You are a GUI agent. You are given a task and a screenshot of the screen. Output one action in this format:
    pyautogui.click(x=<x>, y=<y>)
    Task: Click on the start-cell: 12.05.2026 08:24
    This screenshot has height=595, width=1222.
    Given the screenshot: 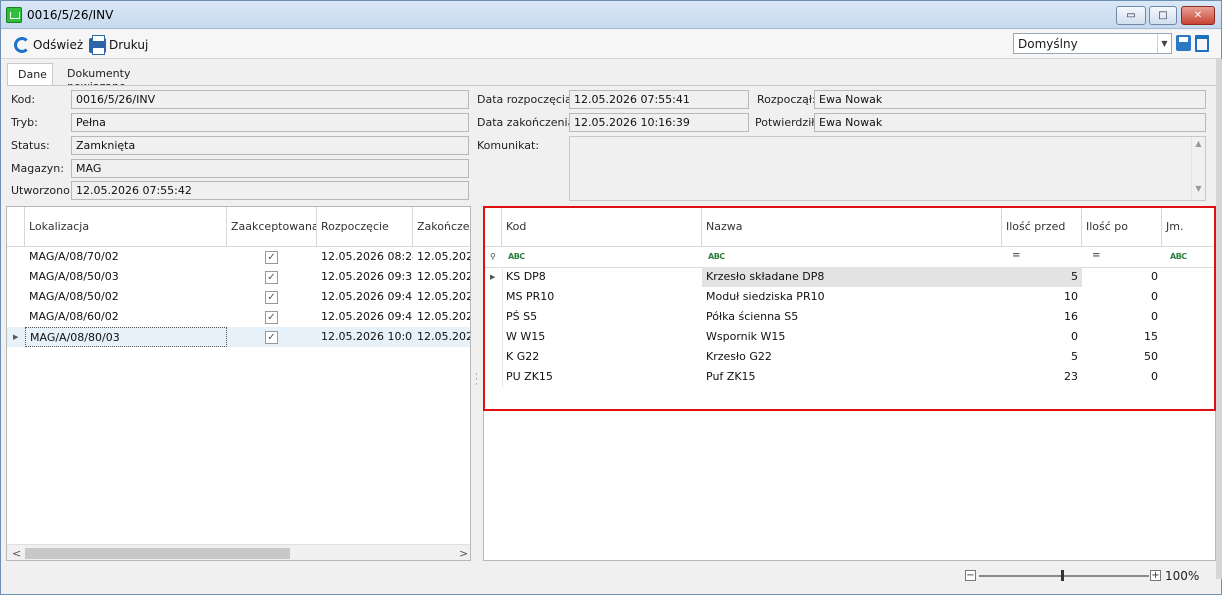 What is the action you would take?
    pyautogui.click(x=367, y=256)
    